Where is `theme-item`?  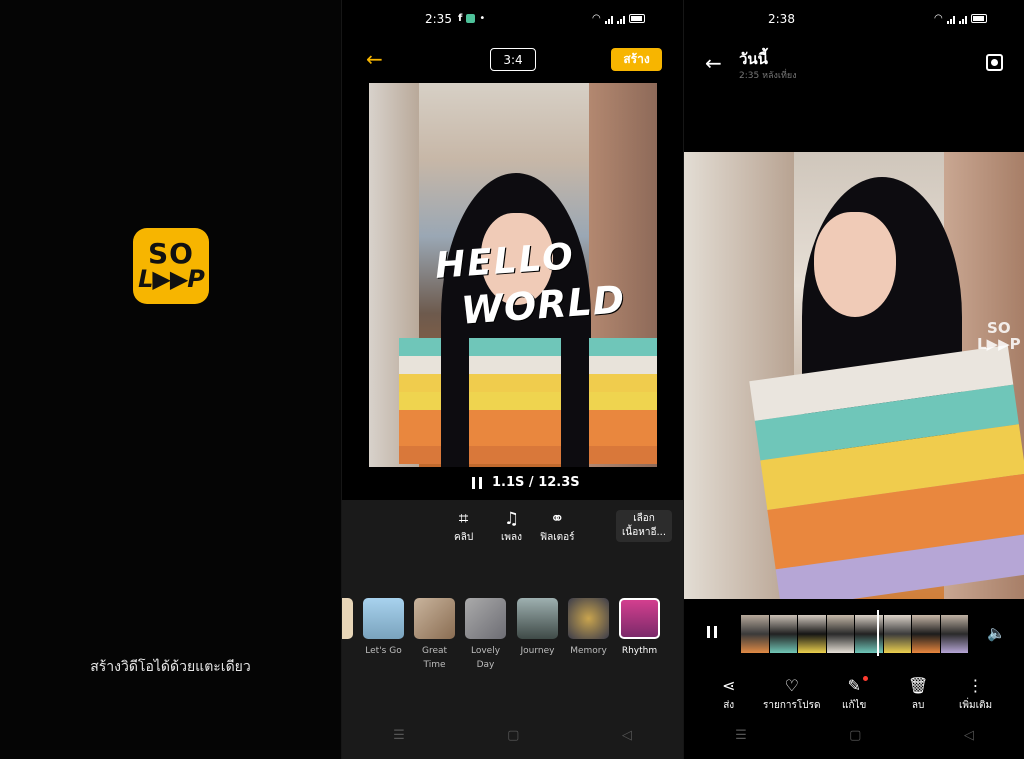 theme-item is located at coordinates (347, 618).